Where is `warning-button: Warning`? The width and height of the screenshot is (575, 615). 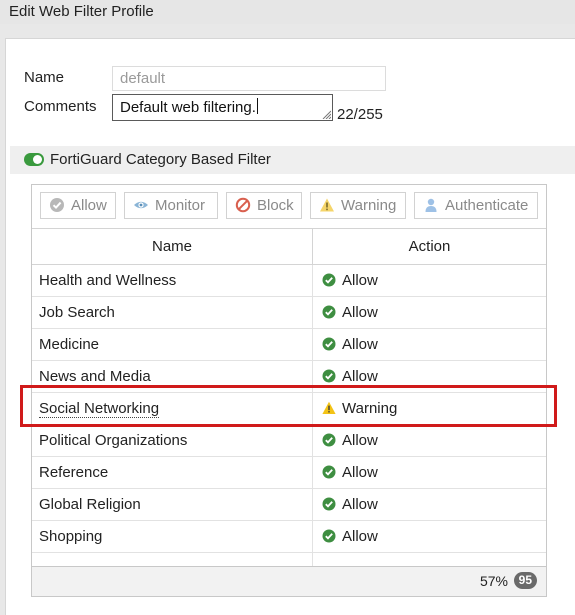 warning-button: Warning is located at coordinates (358, 205).